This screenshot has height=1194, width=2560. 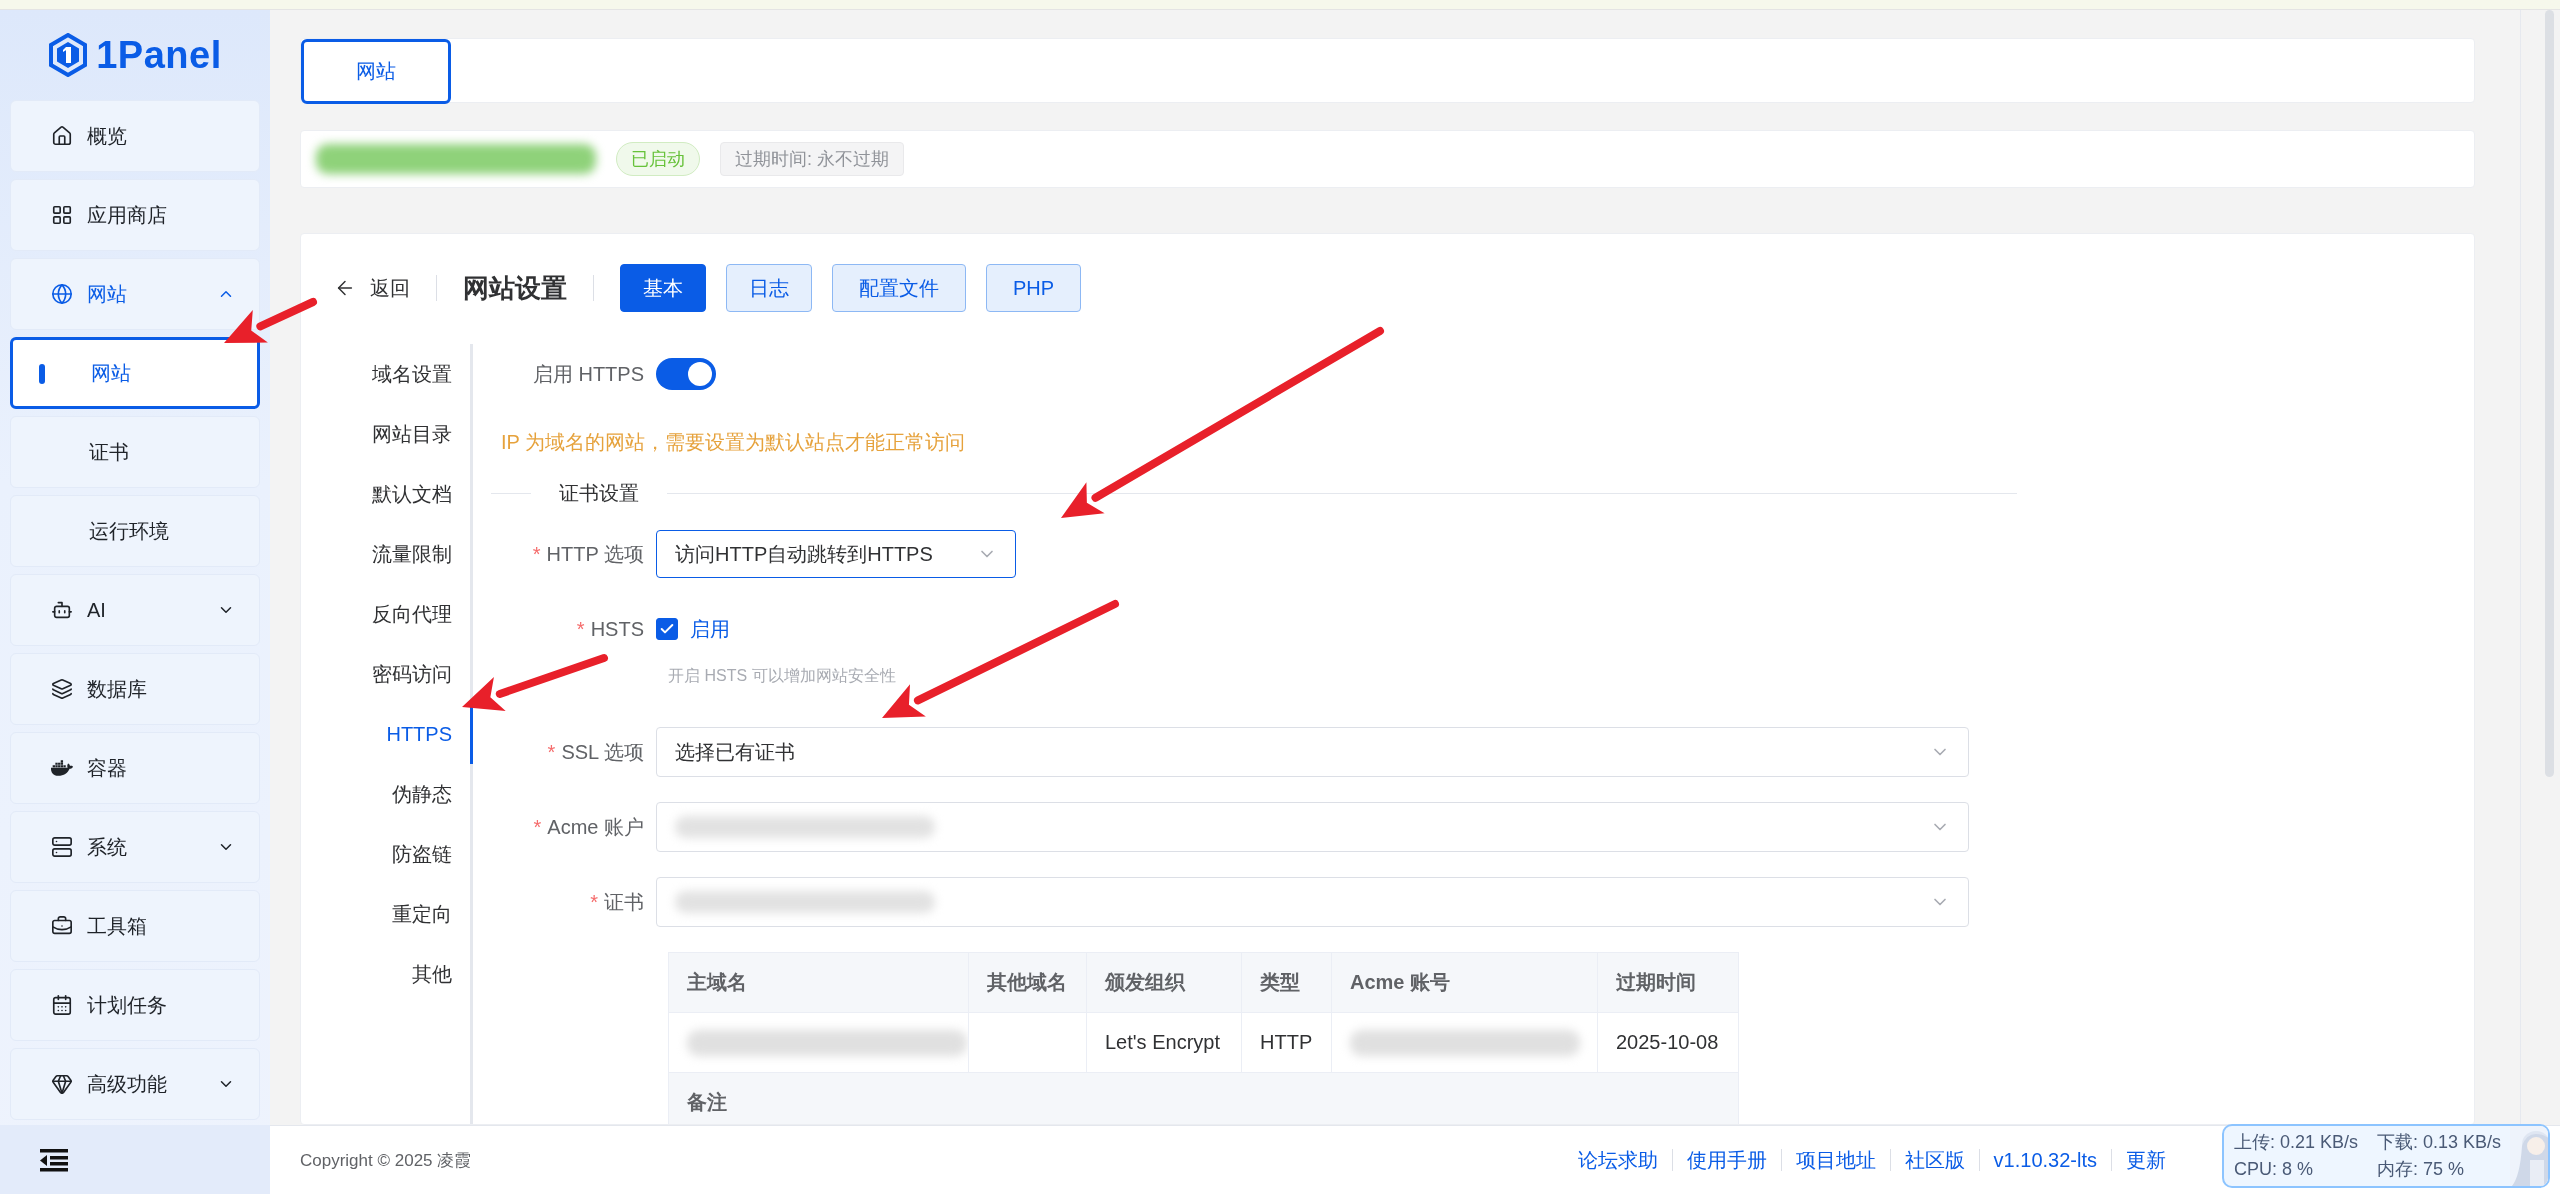 I want to click on submenu-item: 网站, so click(x=135, y=373).